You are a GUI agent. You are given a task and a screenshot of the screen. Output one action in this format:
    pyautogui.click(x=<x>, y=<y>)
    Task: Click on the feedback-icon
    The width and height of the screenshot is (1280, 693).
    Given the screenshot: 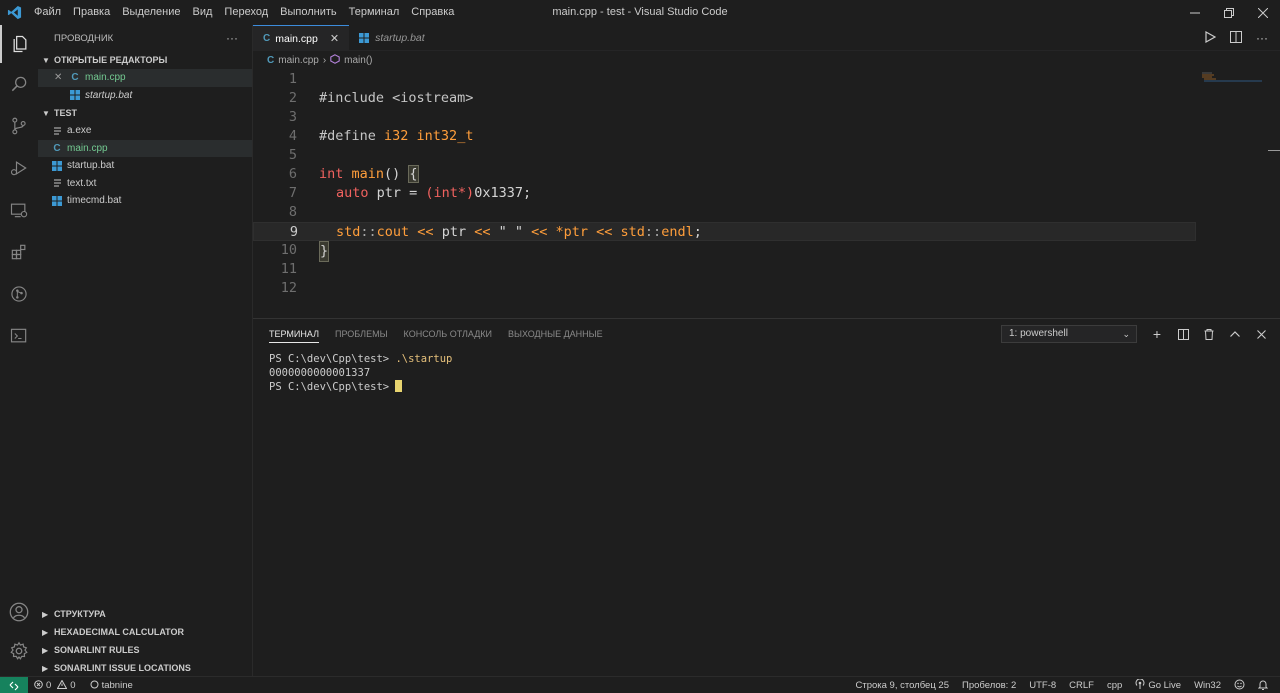 What is the action you would take?
    pyautogui.click(x=1239, y=686)
    